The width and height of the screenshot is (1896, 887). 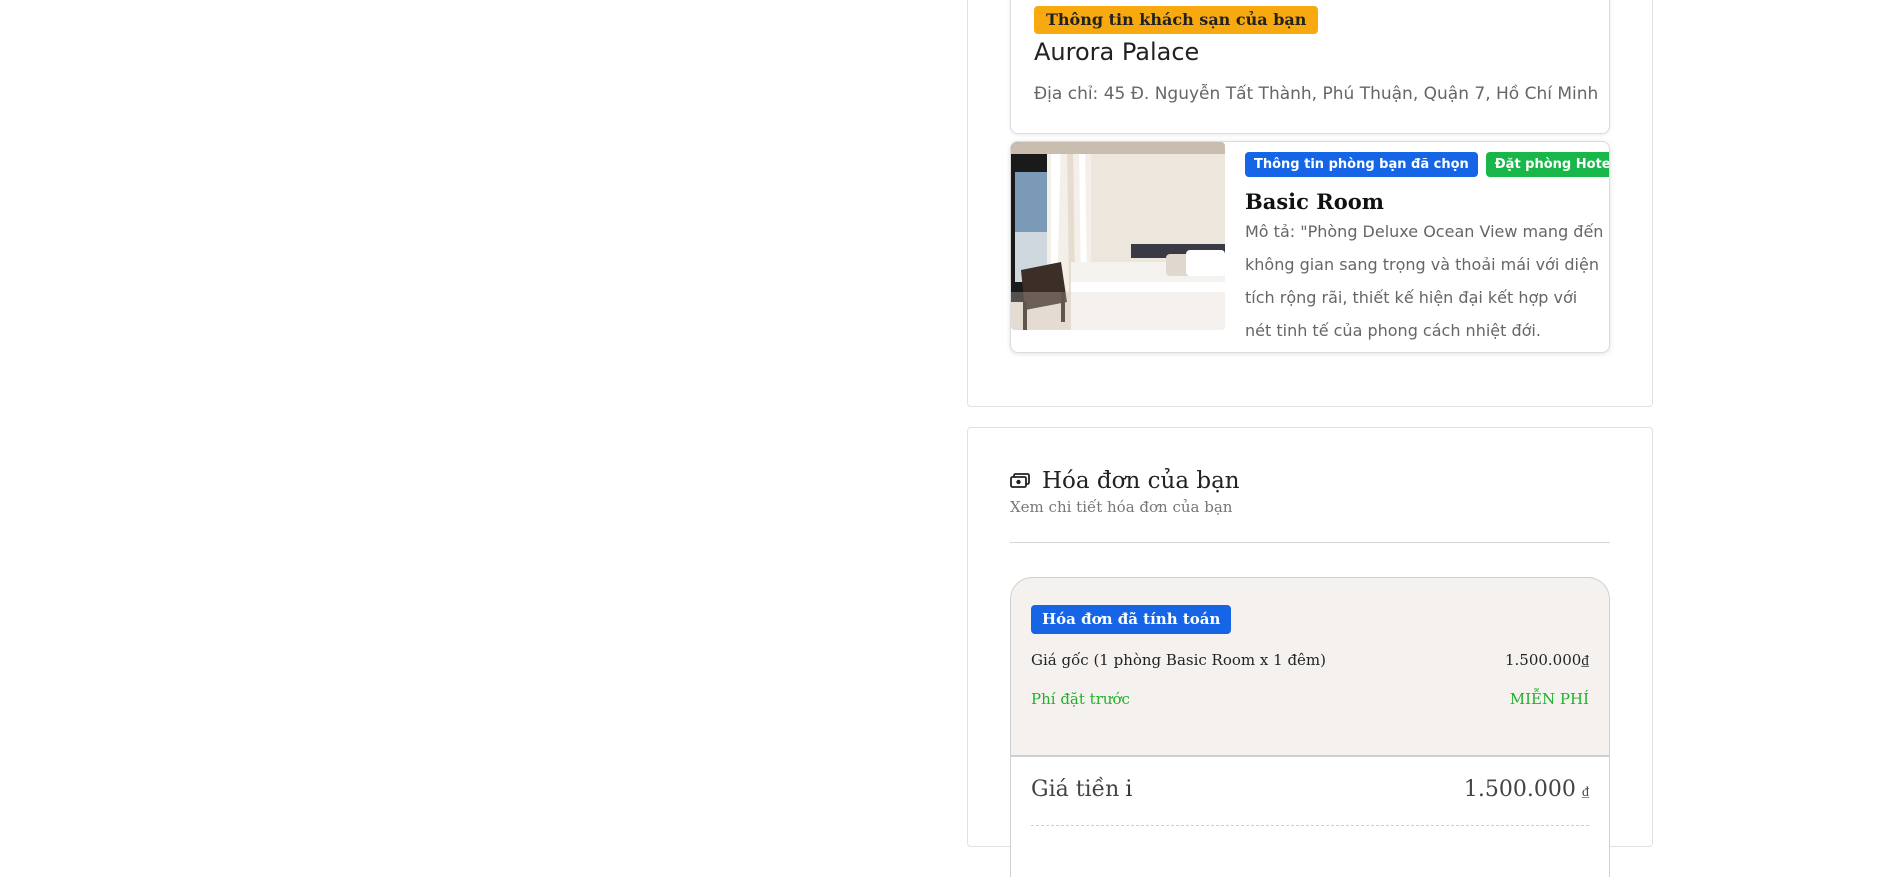 I want to click on booking-fee-label: Phí đặt trước, so click(x=1080, y=699).